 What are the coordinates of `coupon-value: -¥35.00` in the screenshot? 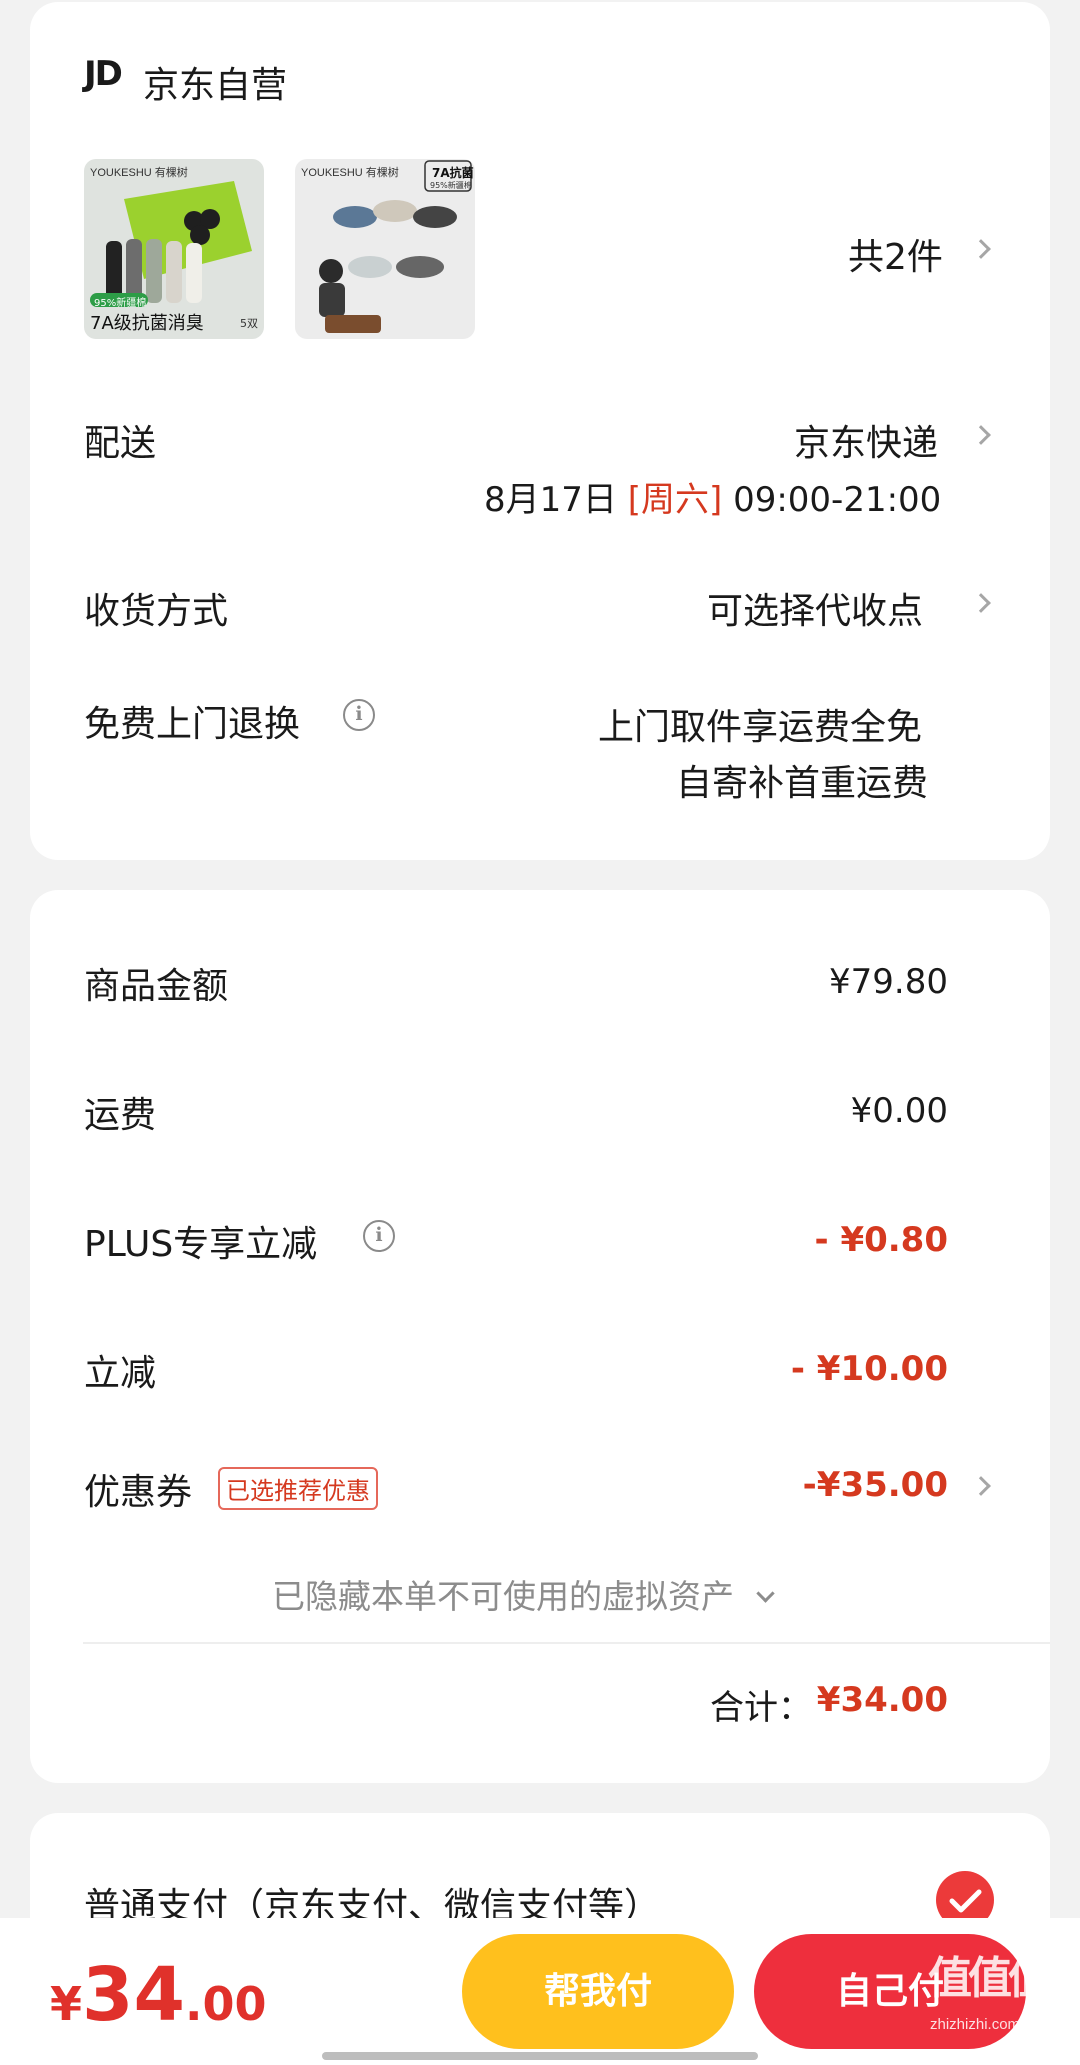 It's located at (875, 1485).